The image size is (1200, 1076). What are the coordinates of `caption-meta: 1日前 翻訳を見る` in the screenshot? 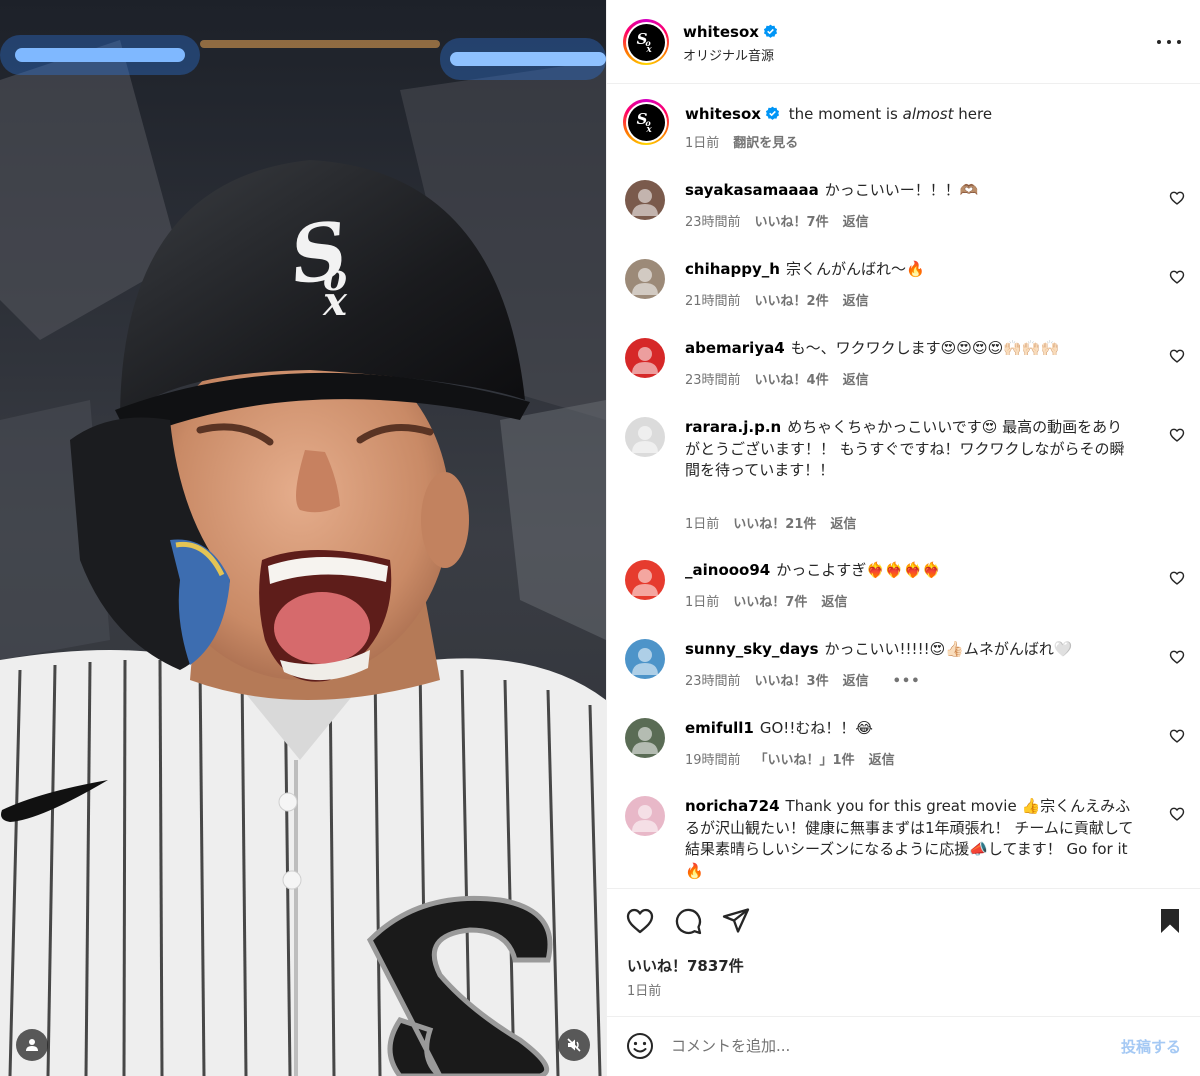 It's located at (741, 141).